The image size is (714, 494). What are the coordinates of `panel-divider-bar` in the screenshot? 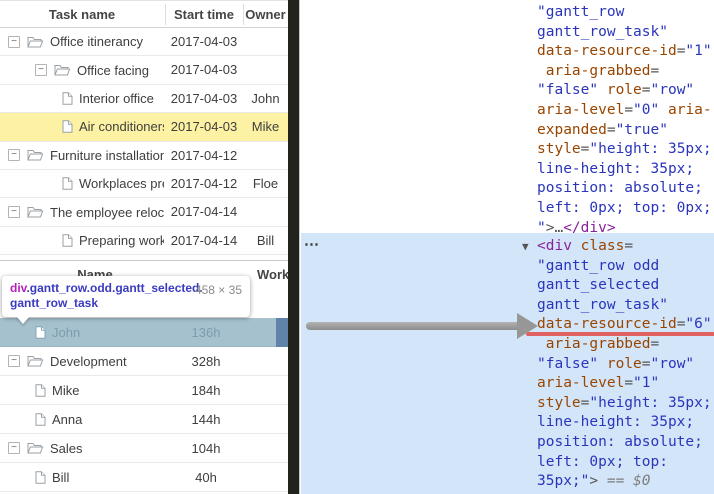 It's located at (294, 247).